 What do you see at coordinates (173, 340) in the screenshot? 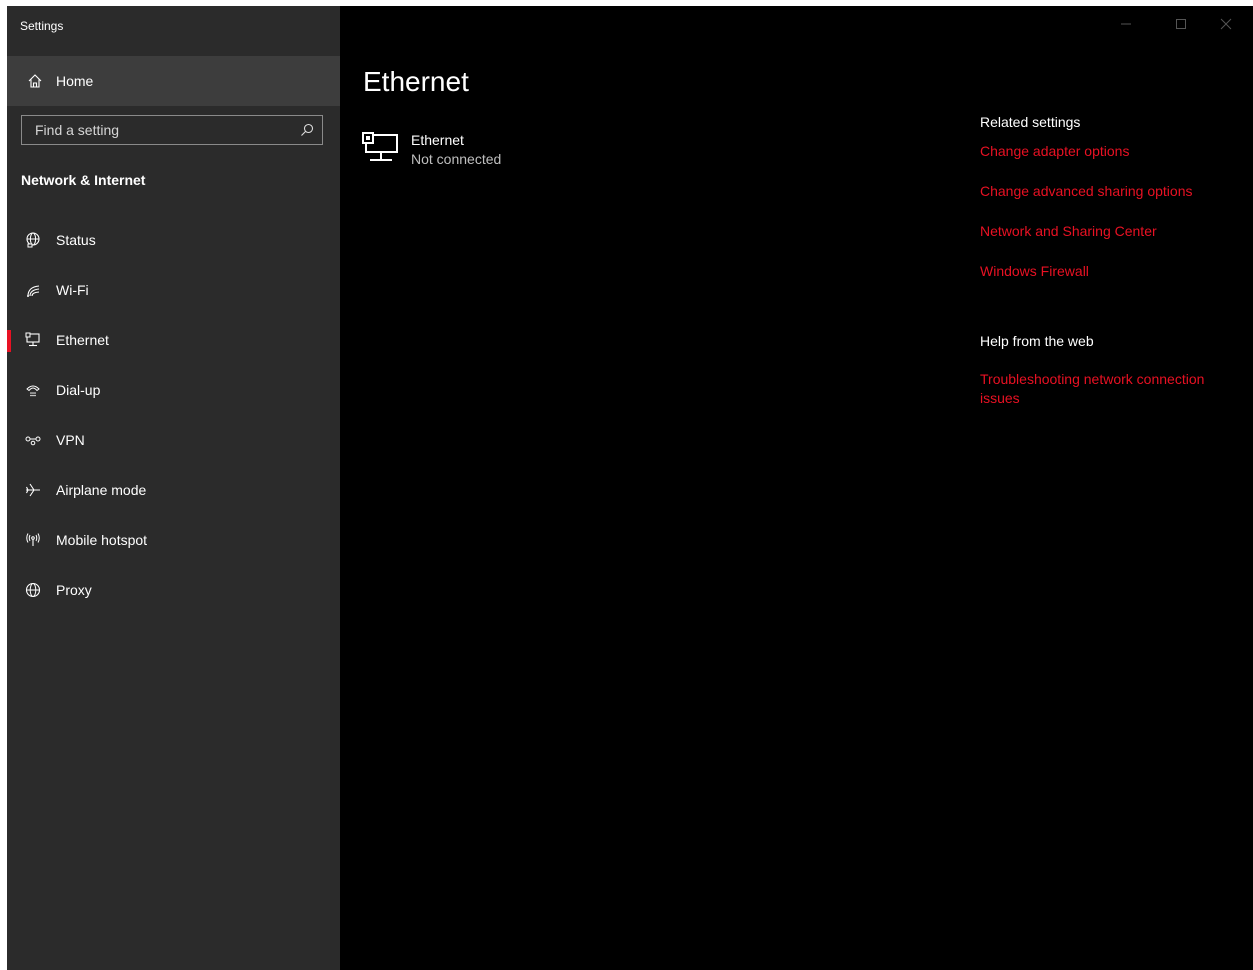
I see `sidebar-item-ethernet: Ethernet` at bounding box center [173, 340].